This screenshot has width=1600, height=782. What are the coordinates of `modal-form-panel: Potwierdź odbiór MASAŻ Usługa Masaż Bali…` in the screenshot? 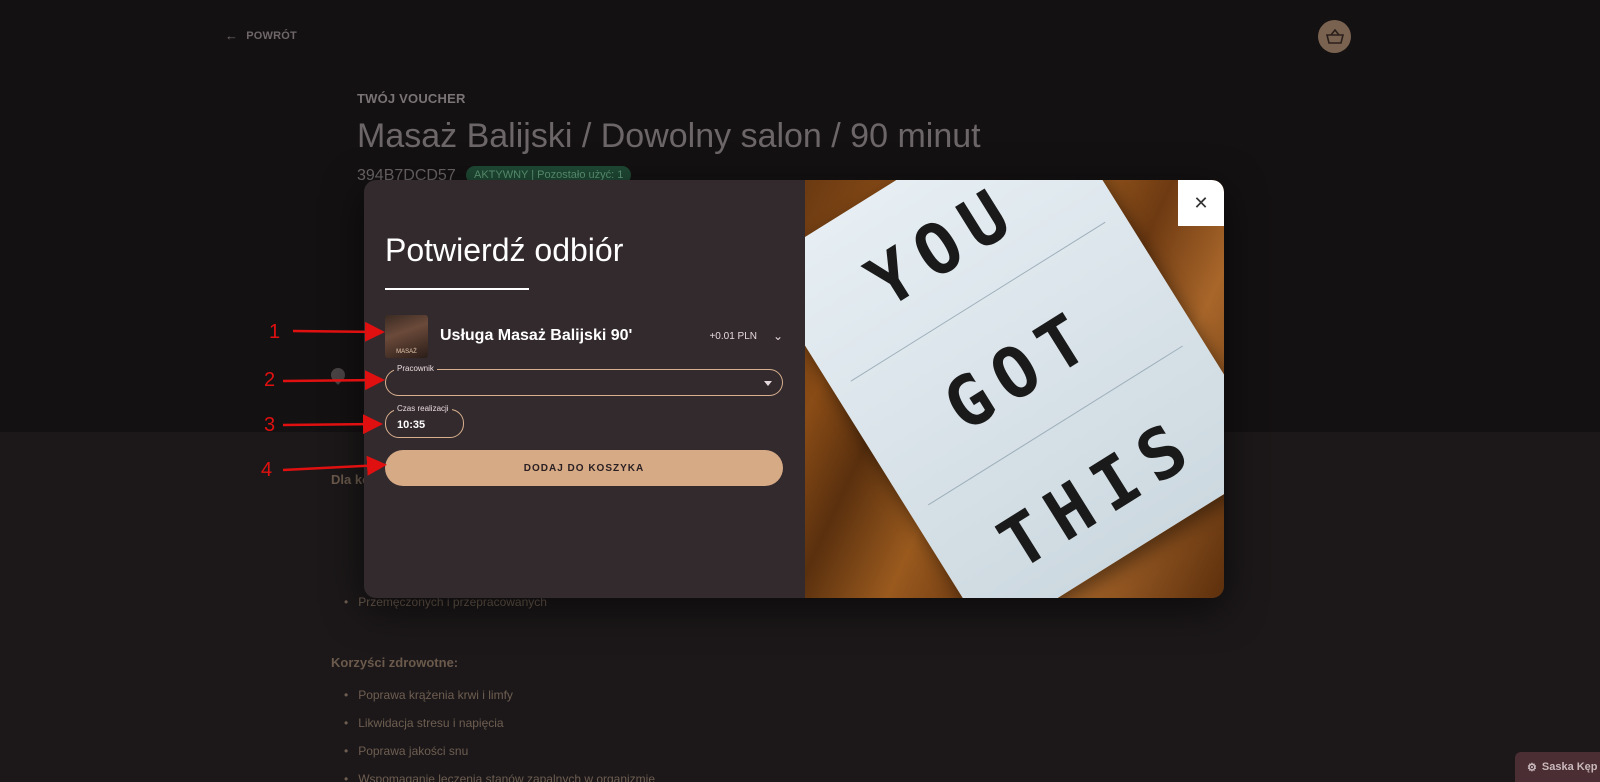 It's located at (584, 389).